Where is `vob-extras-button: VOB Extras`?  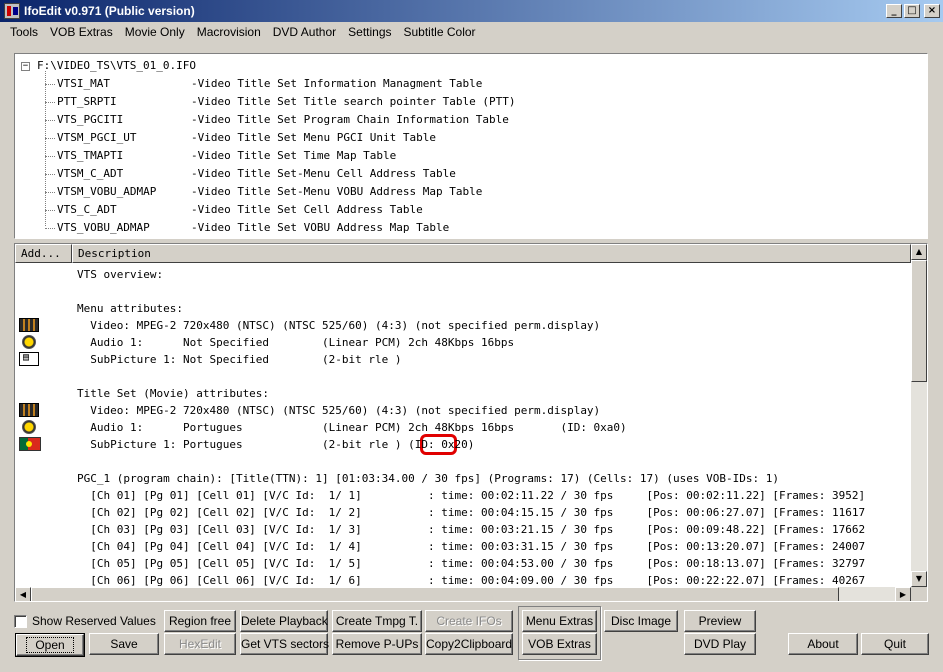 vob-extras-button: VOB Extras is located at coordinates (559, 644).